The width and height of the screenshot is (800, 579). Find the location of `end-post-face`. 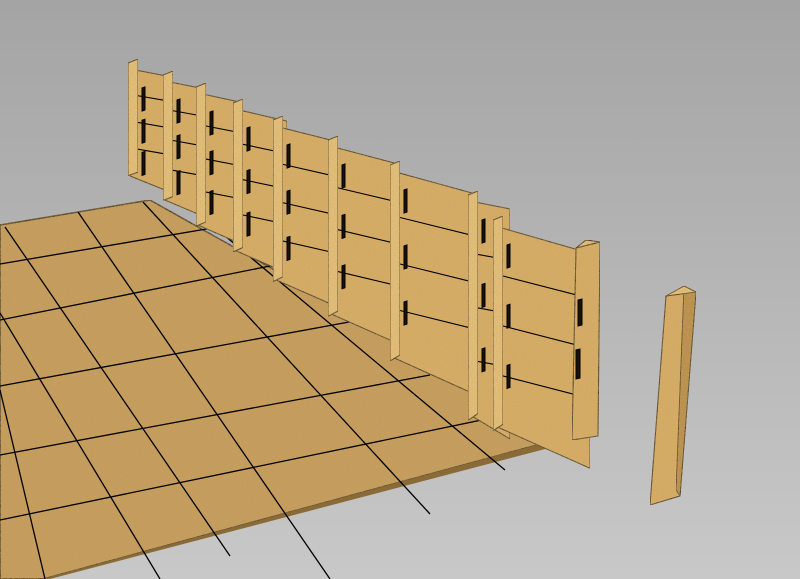

end-post-face is located at coordinates (586, 341).